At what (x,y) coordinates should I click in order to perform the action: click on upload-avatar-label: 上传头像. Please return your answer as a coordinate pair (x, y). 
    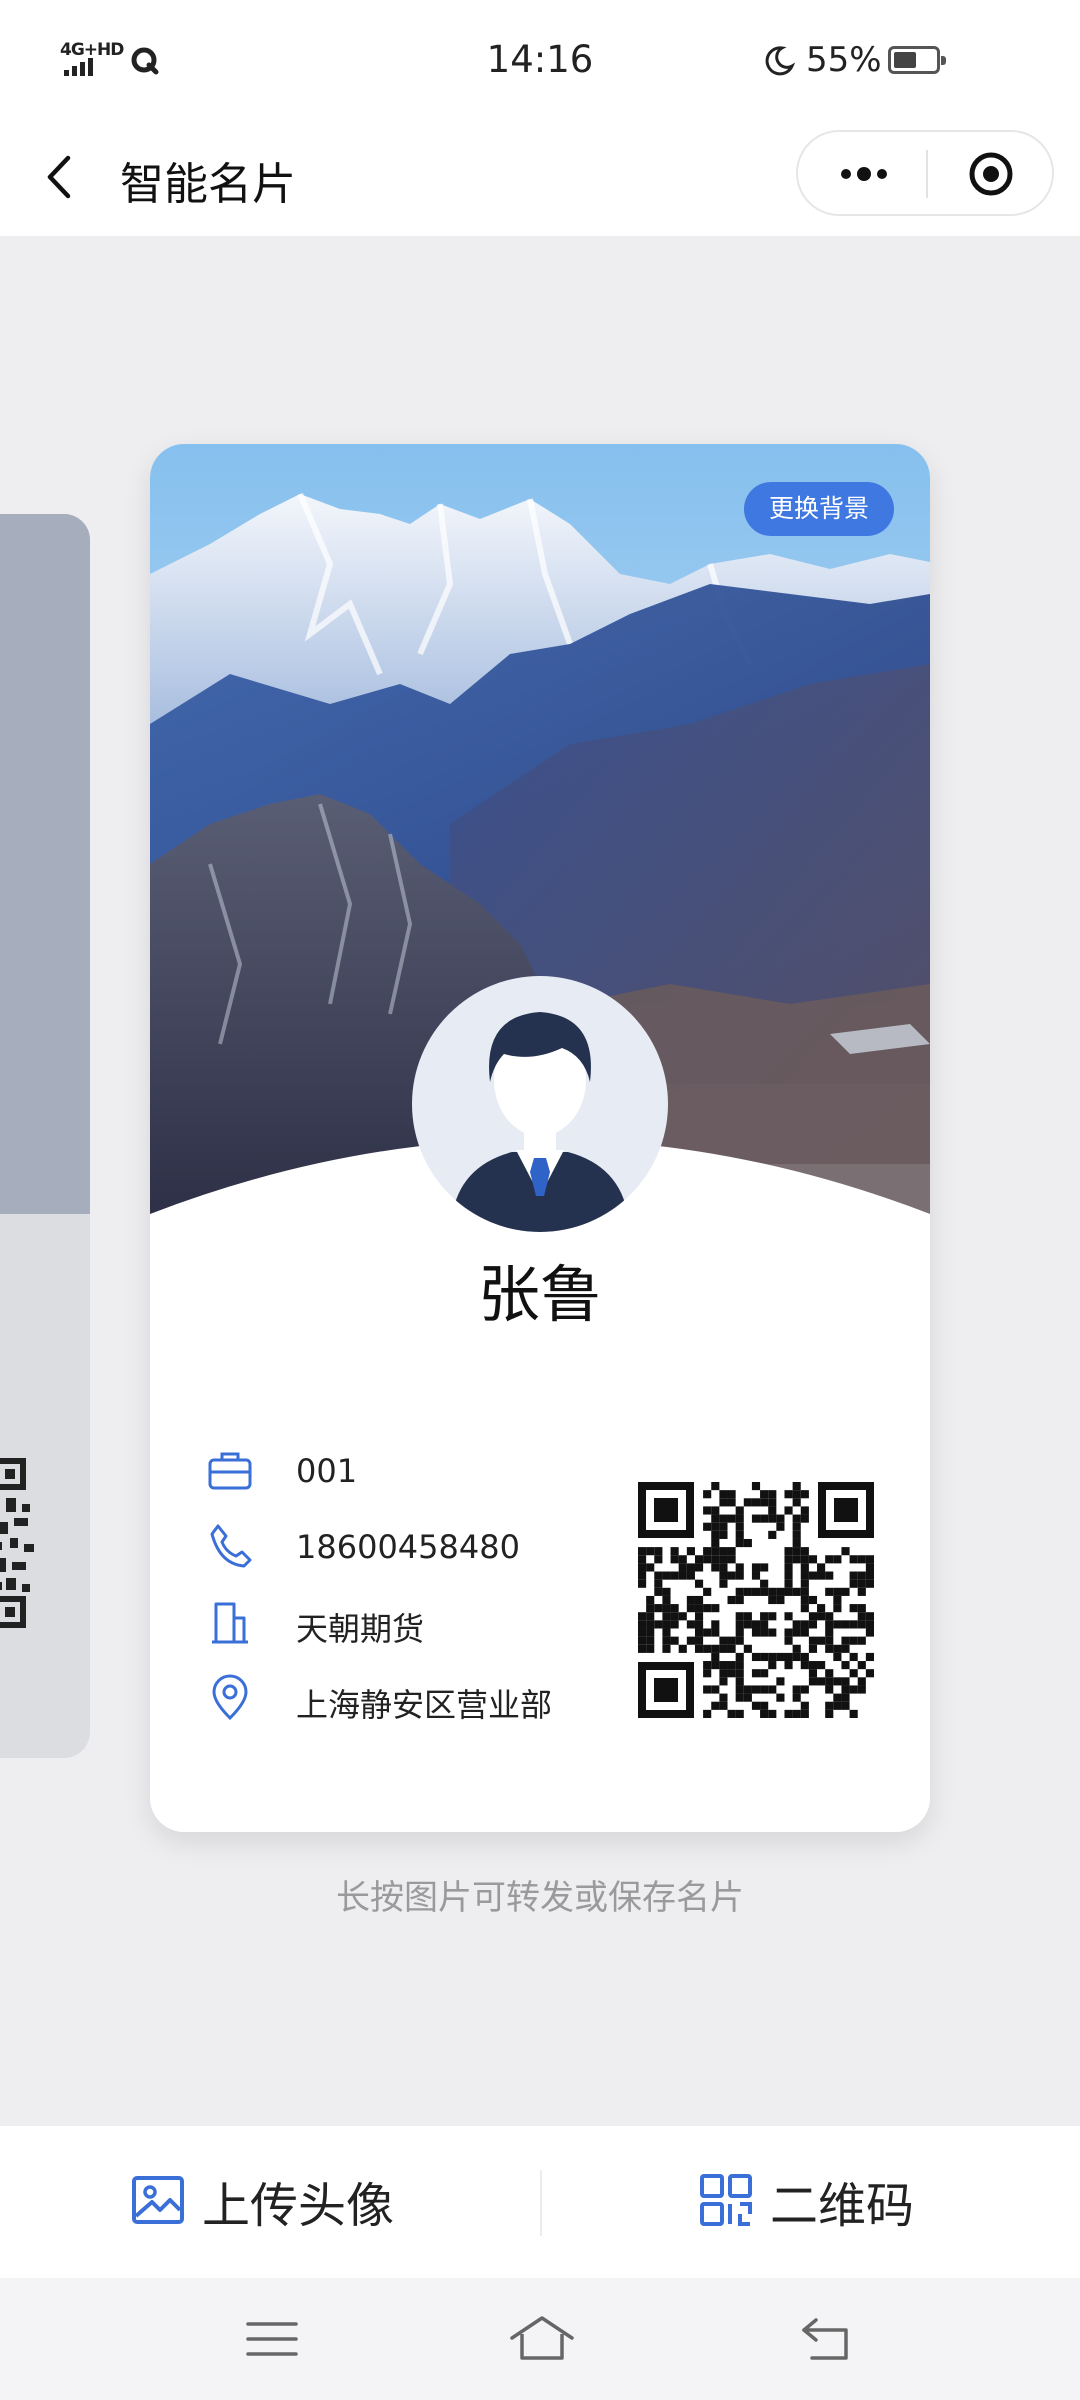
    Looking at the image, I should click on (298, 2206).